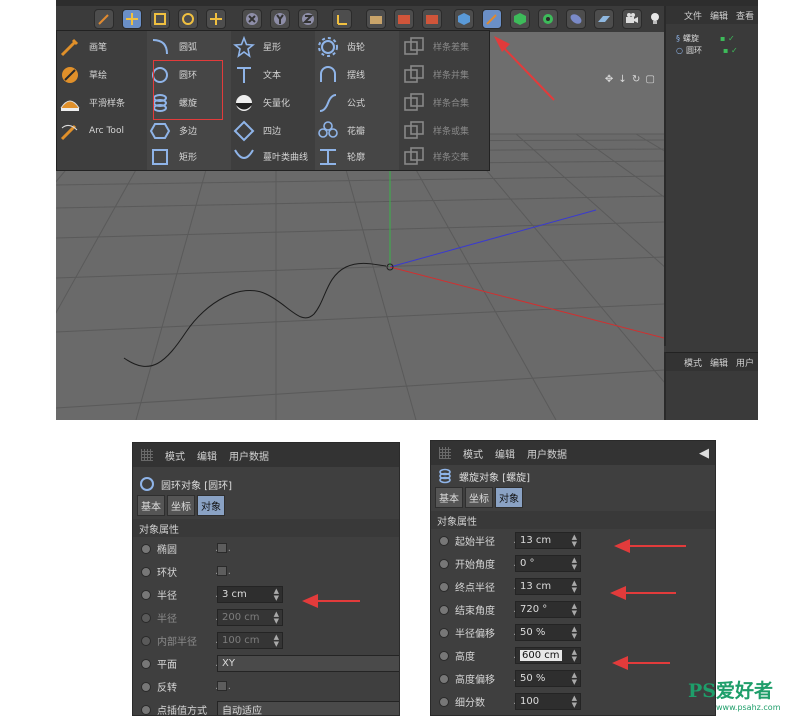 This screenshot has width=800, height=716. I want to click on menu-item-label: 圆弧, so click(188, 48).